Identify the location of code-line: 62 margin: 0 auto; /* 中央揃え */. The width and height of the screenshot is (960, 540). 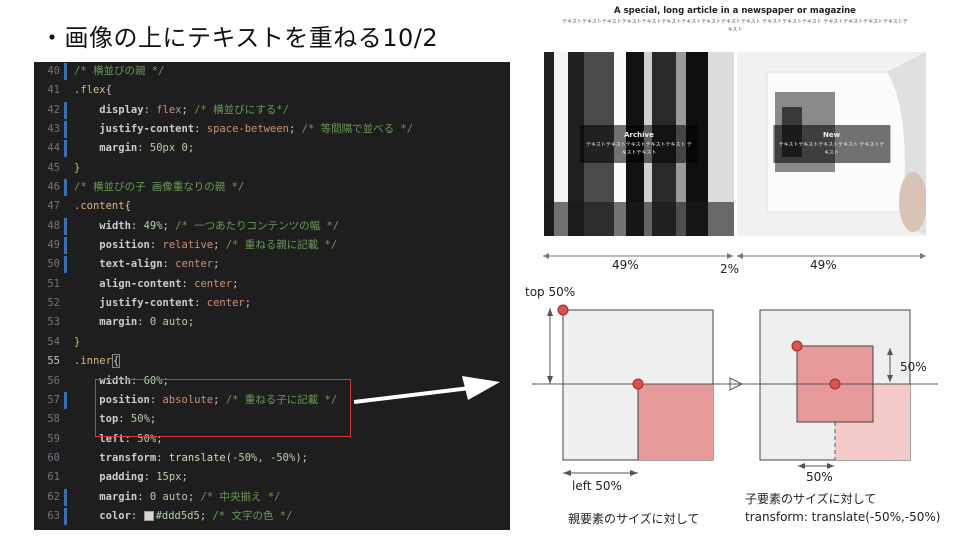
(272, 497).